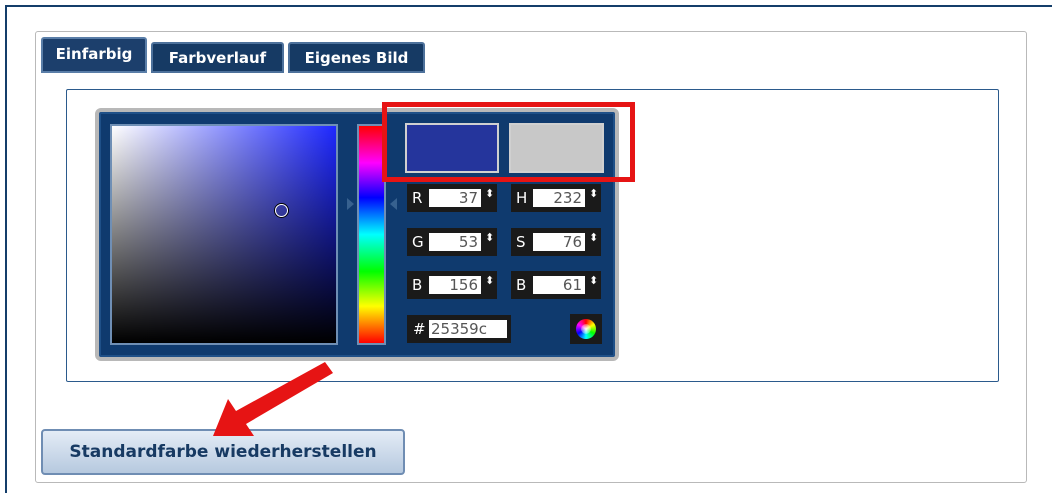  I want to click on arrow-icon, so click(273, 399).